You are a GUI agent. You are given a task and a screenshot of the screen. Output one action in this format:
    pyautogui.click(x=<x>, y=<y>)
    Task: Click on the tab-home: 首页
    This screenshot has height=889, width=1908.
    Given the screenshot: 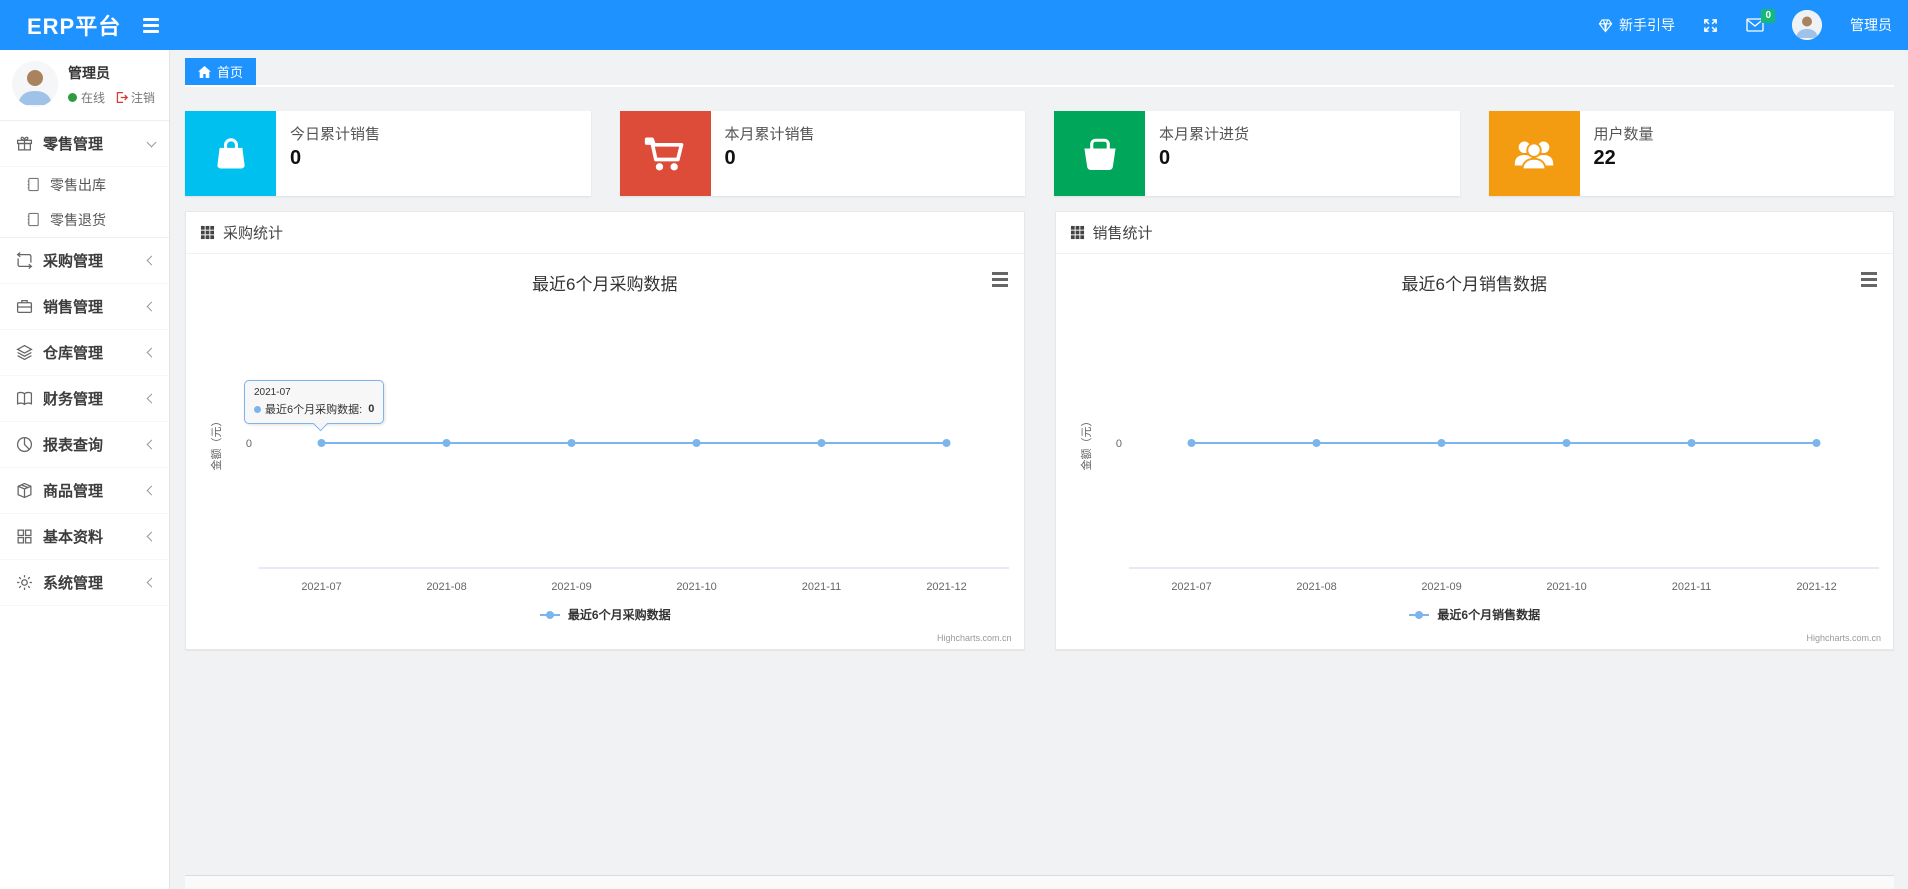 What is the action you would take?
    pyautogui.click(x=221, y=71)
    